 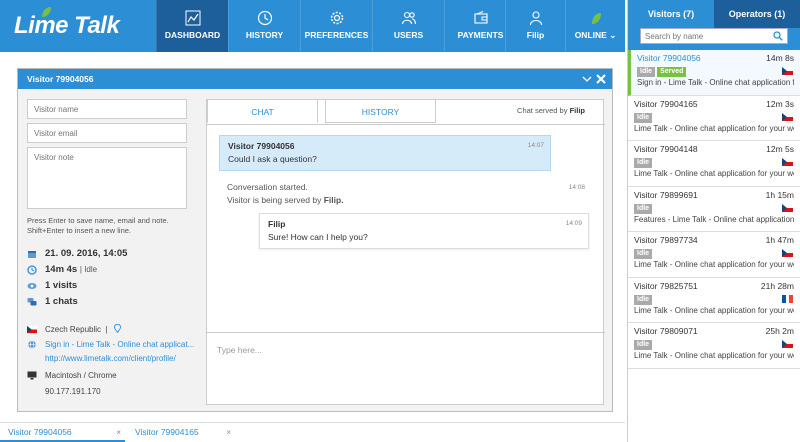 I want to click on ip-address: 90.177.191.170, so click(x=73, y=391).